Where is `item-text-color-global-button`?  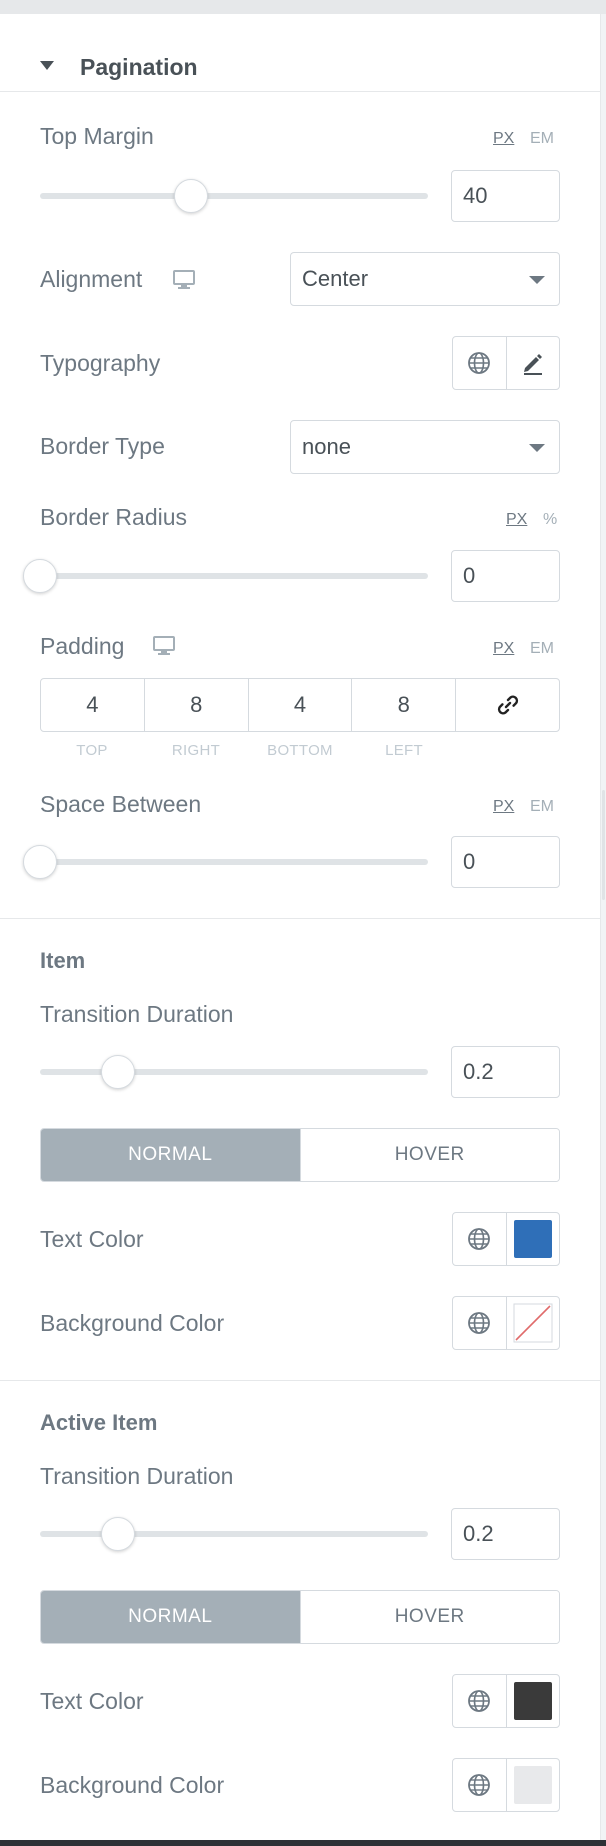 item-text-color-global-button is located at coordinates (479, 1239).